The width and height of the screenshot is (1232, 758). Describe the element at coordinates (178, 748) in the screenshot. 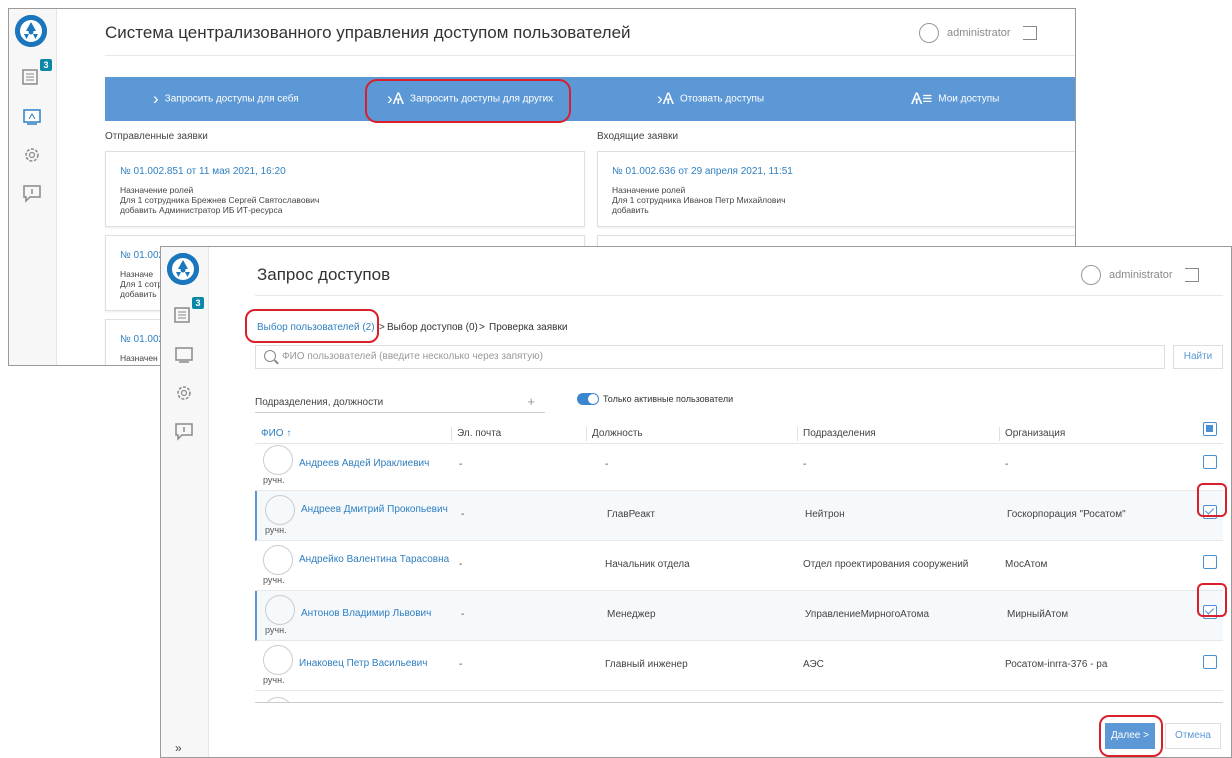

I see `expand-sidebar-button: »` at that location.